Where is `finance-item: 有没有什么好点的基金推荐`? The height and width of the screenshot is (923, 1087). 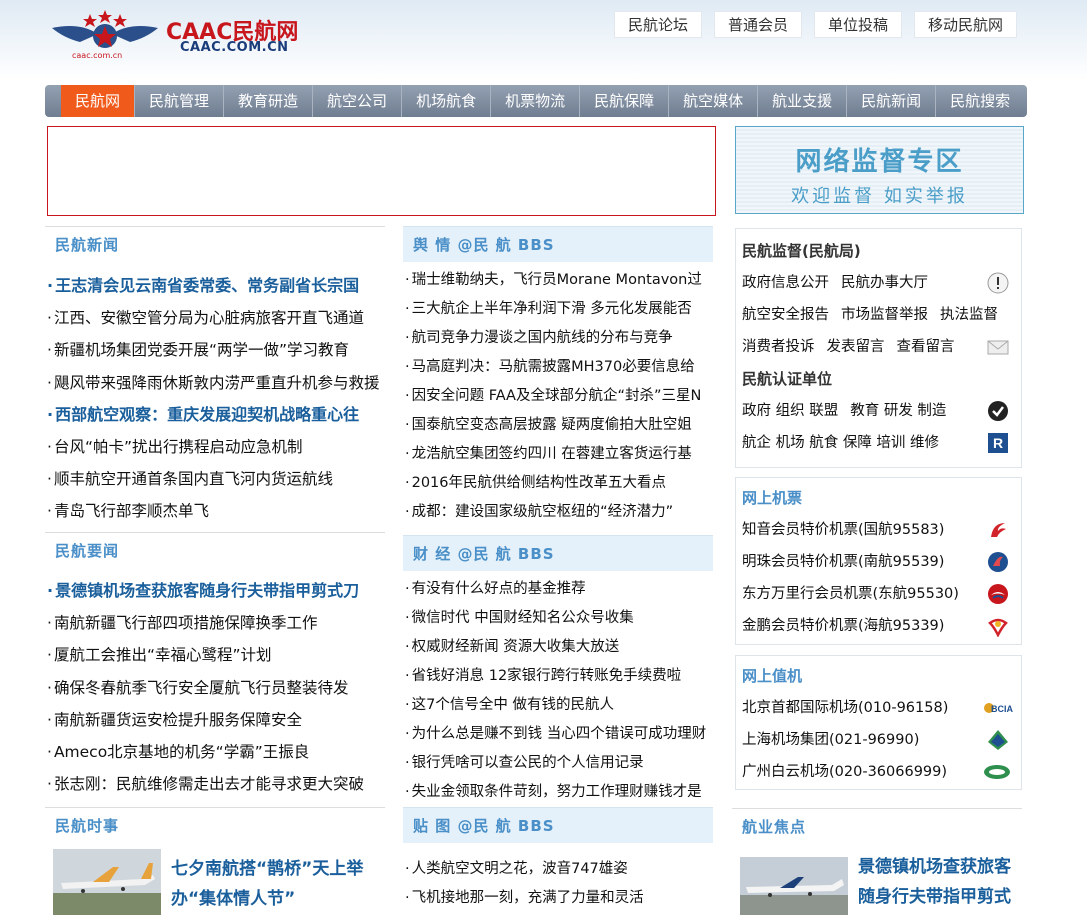
finance-item: 有没有什么好点的基金推荐 is located at coordinates (559, 589).